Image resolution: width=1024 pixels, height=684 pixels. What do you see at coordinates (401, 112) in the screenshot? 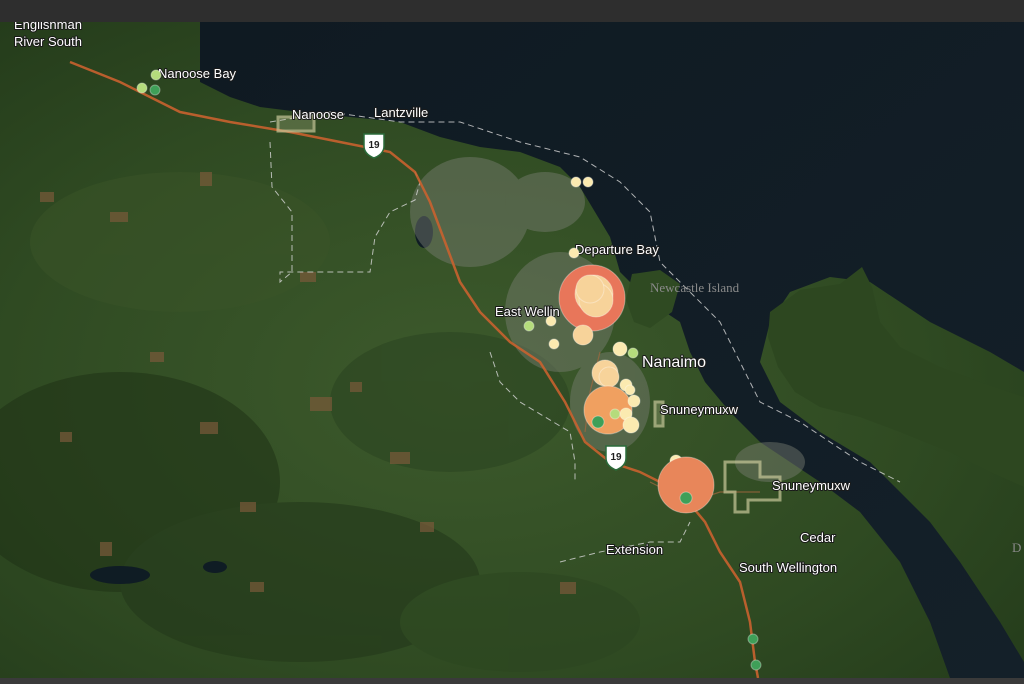
I see `label-lantzville: Lantzville` at bounding box center [401, 112].